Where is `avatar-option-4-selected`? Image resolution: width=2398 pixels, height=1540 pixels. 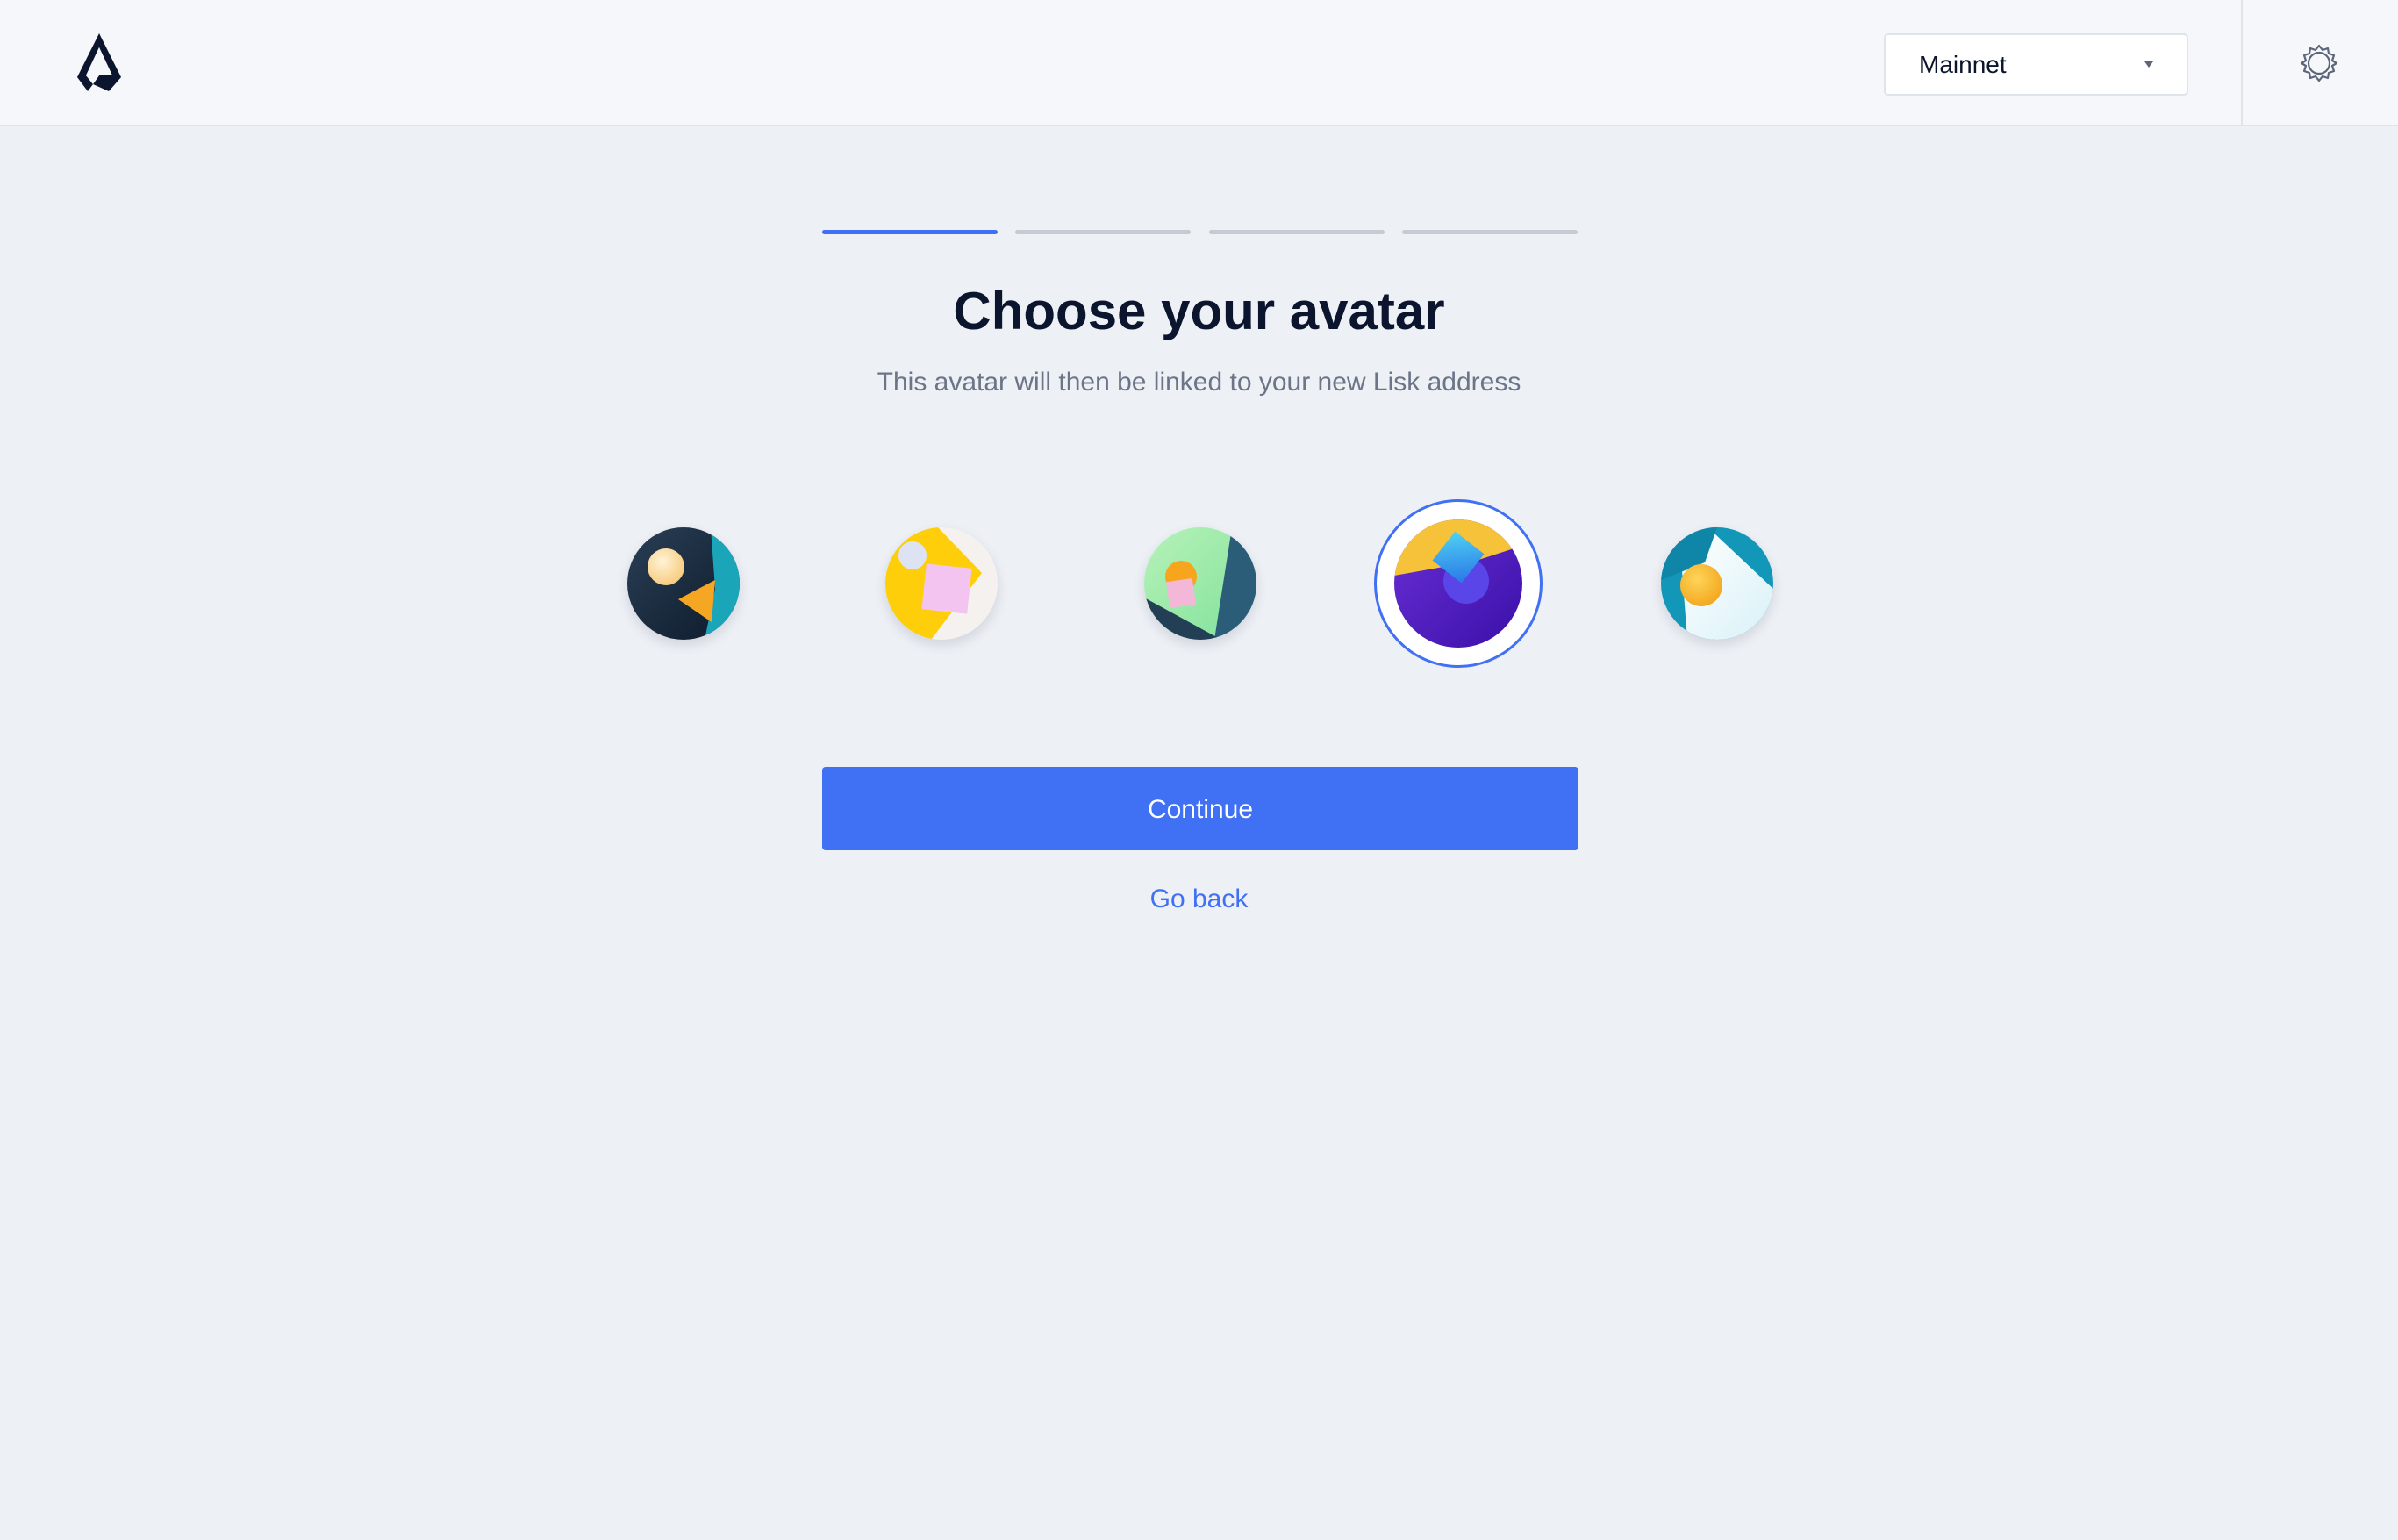 avatar-option-4-selected is located at coordinates (1458, 583).